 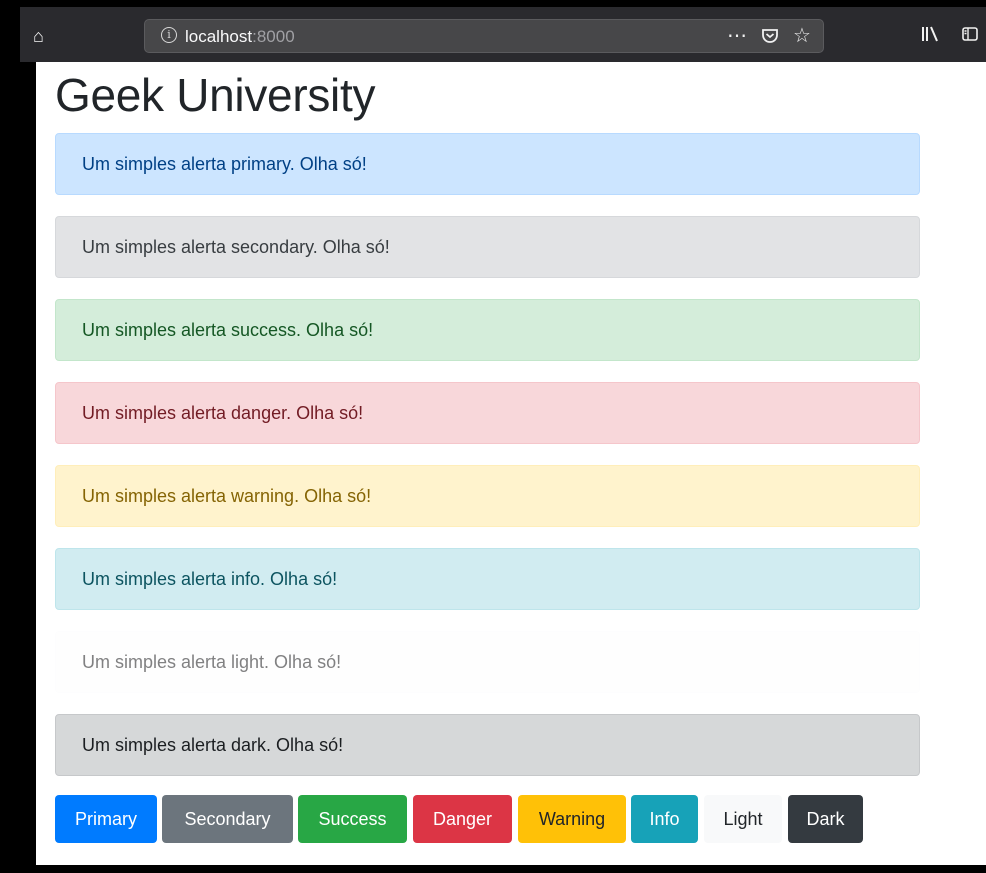 I want to click on alert-dark: Um simples alerta dark. Olha só!, so click(x=487, y=745).